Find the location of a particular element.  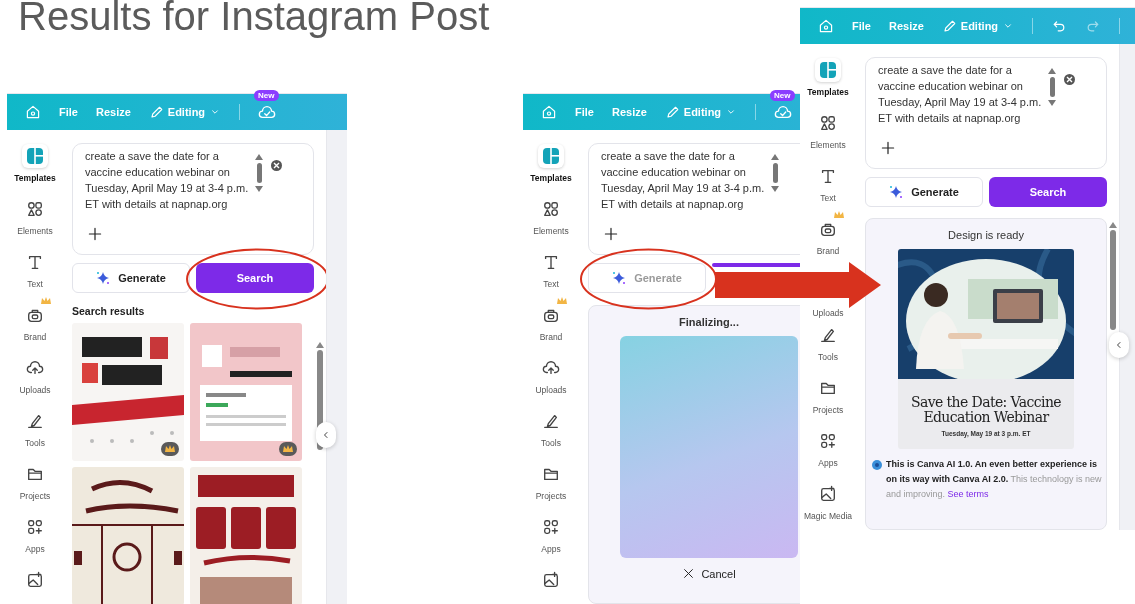

status-text: Design is ready is located at coordinates (986, 235).